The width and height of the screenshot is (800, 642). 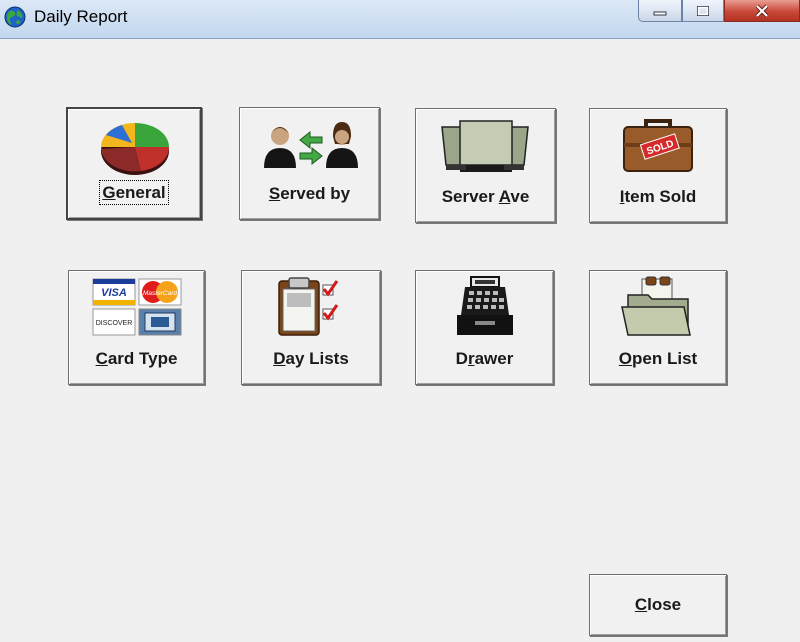 I want to click on discover-text: DISCOVER, so click(x=113, y=323).